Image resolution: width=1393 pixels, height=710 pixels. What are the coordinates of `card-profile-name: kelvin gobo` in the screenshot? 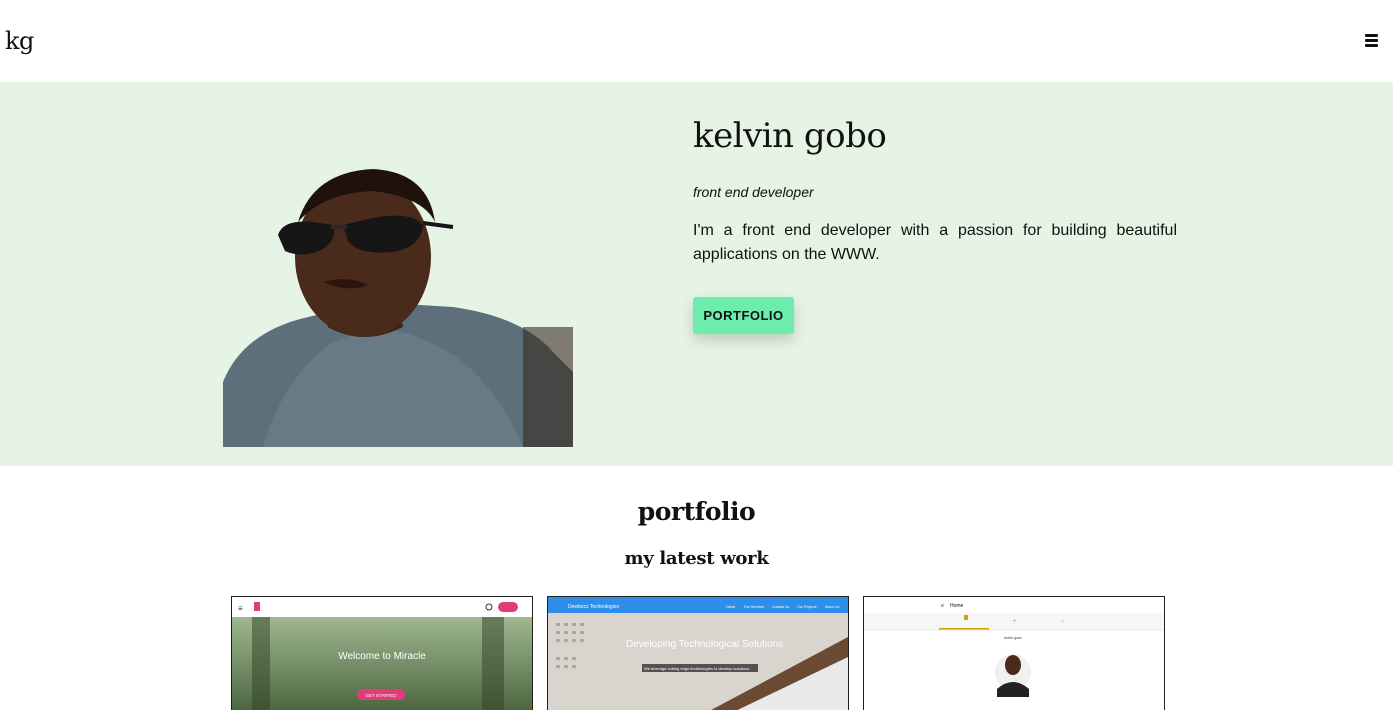 It's located at (1013, 638).